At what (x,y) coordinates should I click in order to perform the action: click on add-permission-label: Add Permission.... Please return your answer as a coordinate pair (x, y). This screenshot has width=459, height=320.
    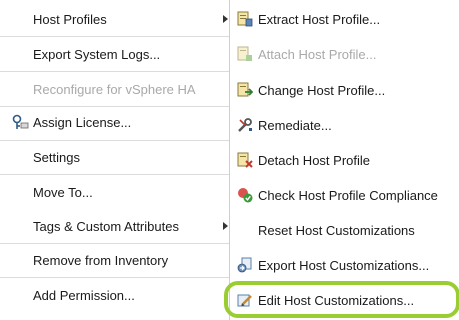
    Looking at the image, I should click on (84, 295).